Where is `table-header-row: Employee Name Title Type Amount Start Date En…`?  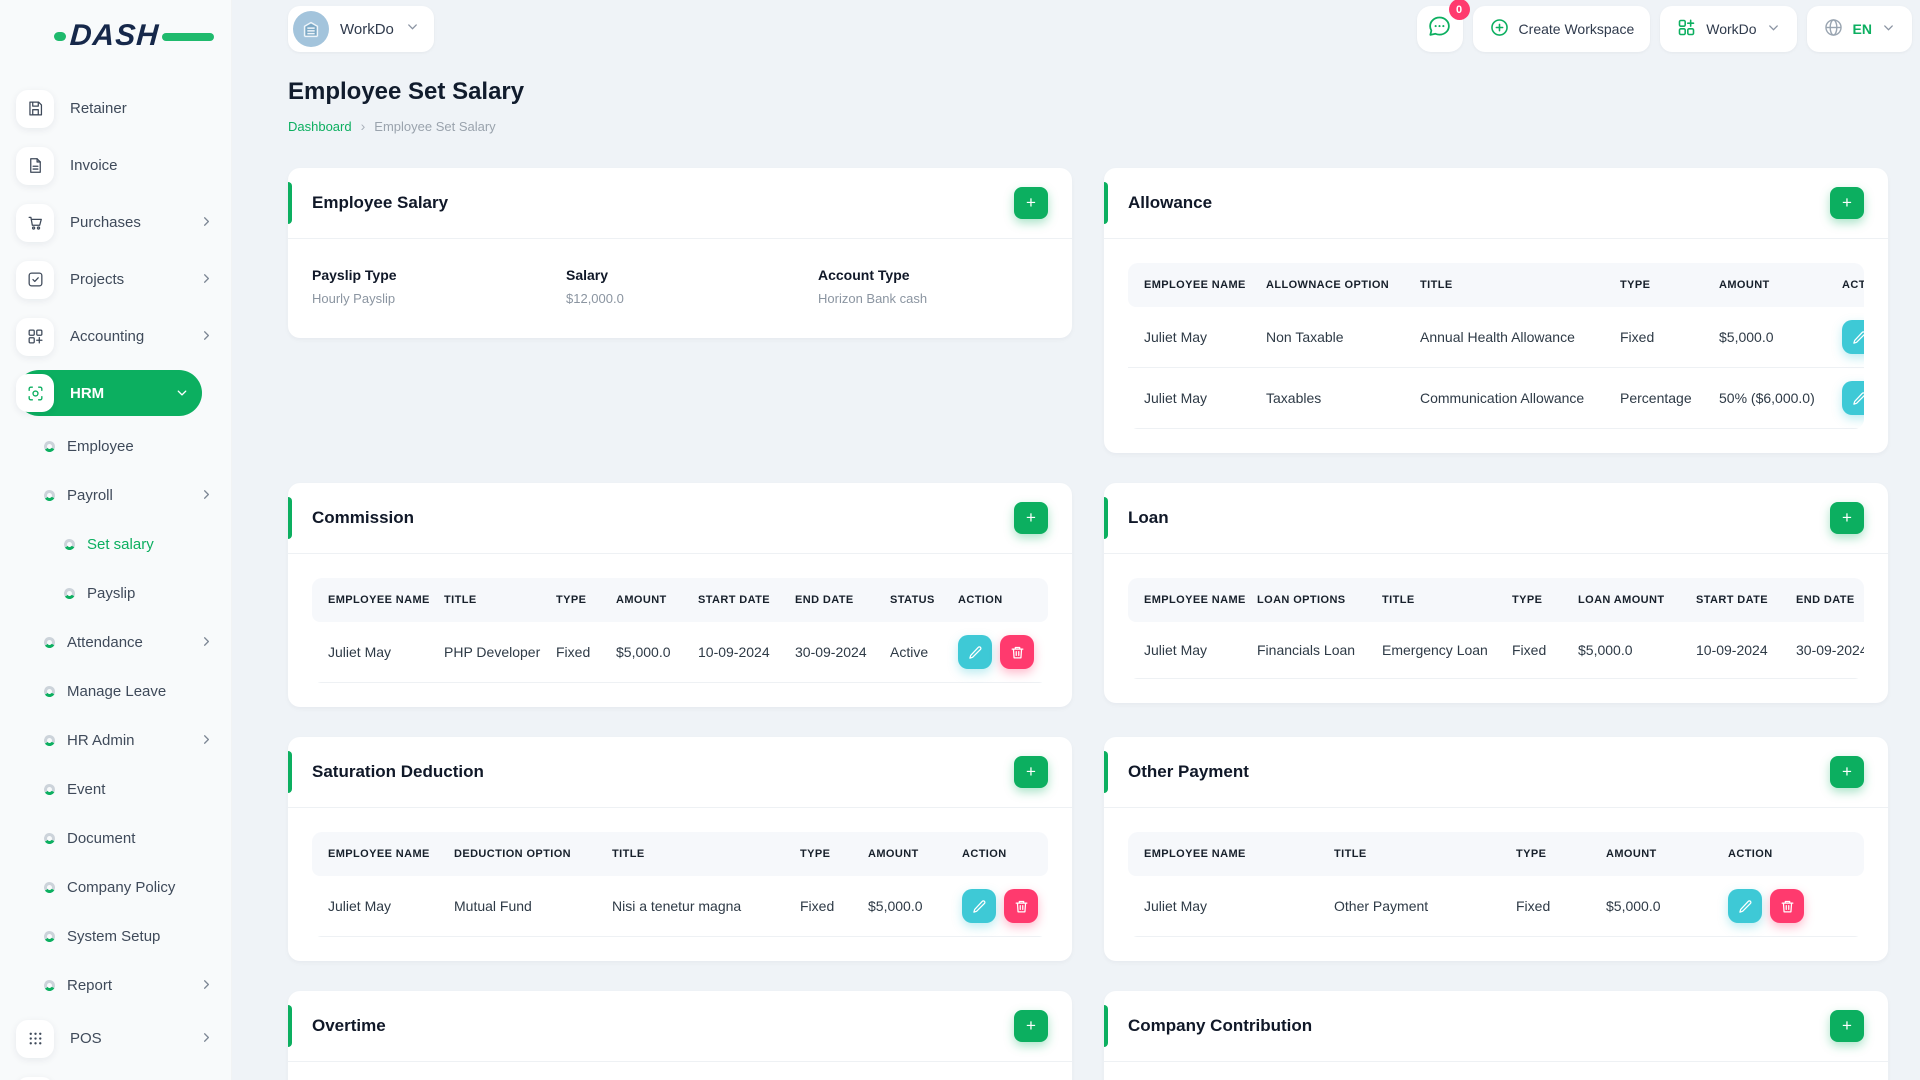
table-header-row: Employee Name Title Type Amount Start Date En… is located at coordinates (680, 600).